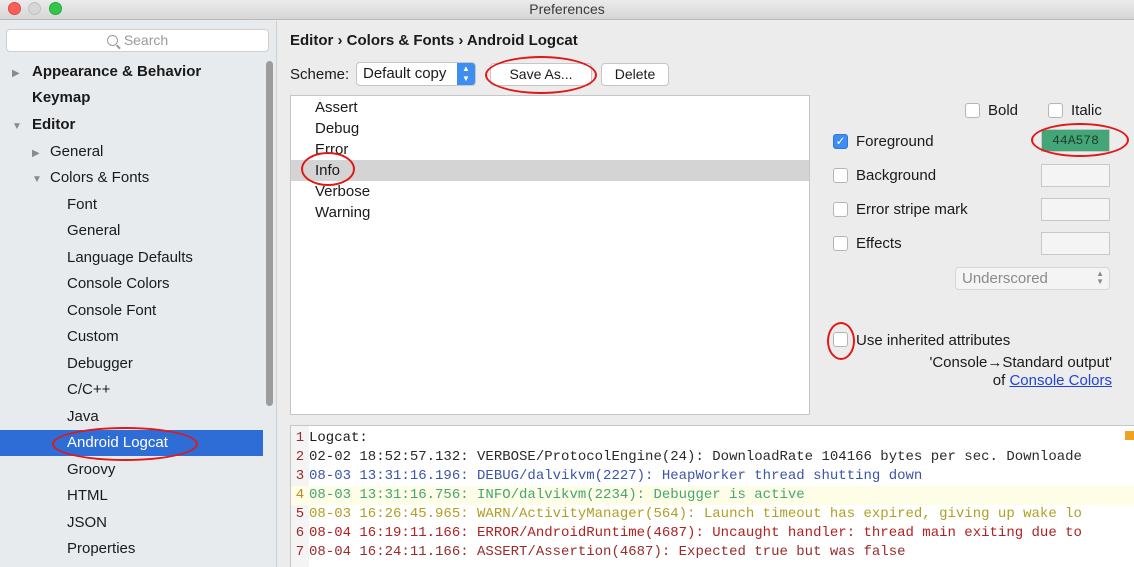 Image resolution: width=1134 pixels, height=567 pixels. Describe the element at coordinates (840, 209) in the screenshot. I see `error-stripe-checkbox` at that location.